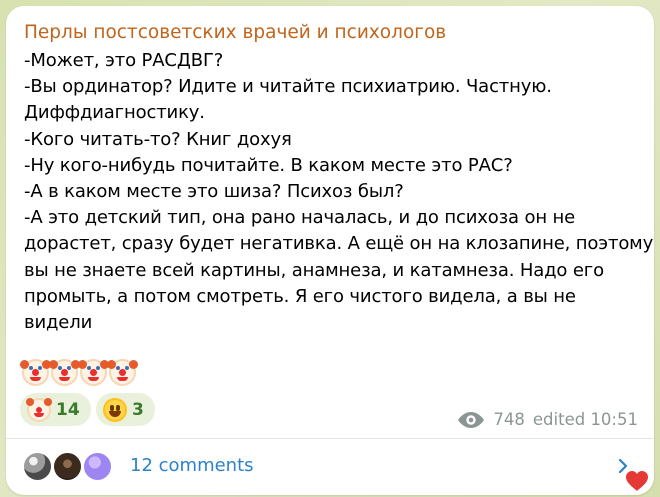  I want to click on message-line: видели, so click(58, 323).